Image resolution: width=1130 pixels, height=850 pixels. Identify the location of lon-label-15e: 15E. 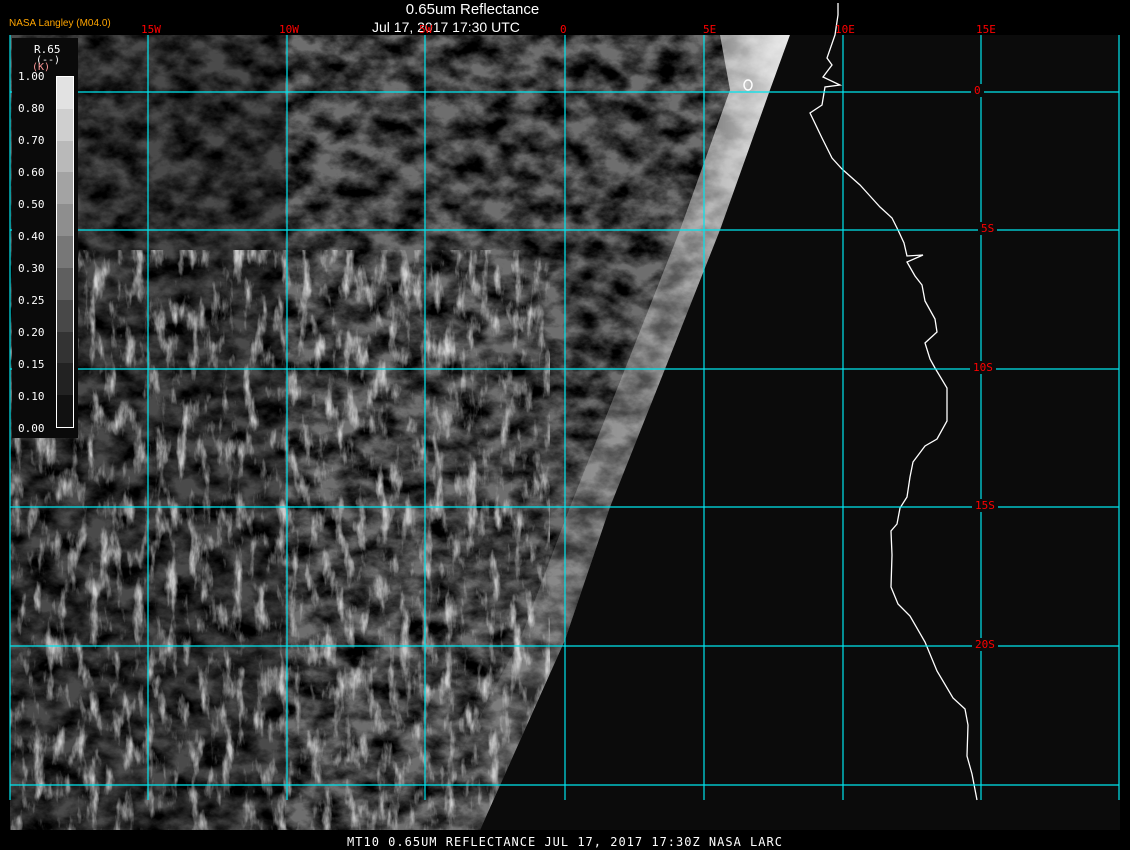
(986, 29).